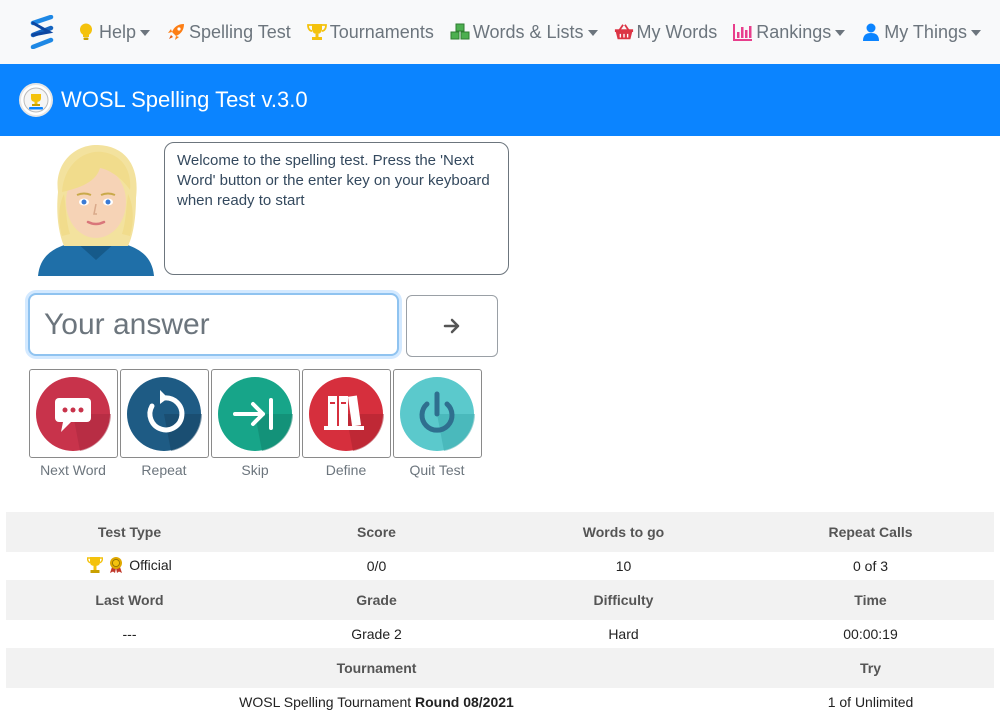 This screenshot has height=711, width=1000. What do you see at coordinates (381, 31) in the screenshot?
I see `nav-tournaments-label: Tournaments` at bounding box center [381, 31].